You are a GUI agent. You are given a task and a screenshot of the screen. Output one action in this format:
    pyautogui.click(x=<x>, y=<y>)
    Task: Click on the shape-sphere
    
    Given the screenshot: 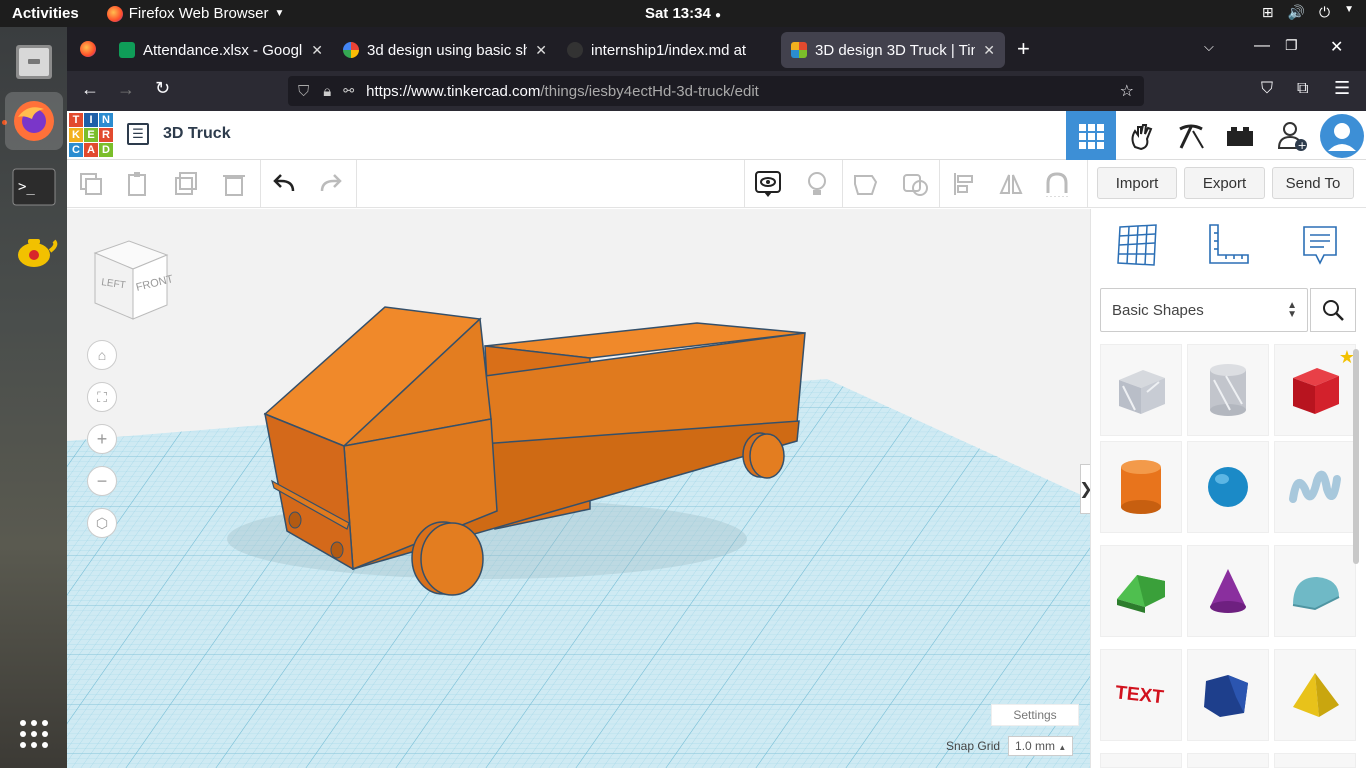 What is the action you would take?
    pyautogui.click(x=1228, y=487)
    